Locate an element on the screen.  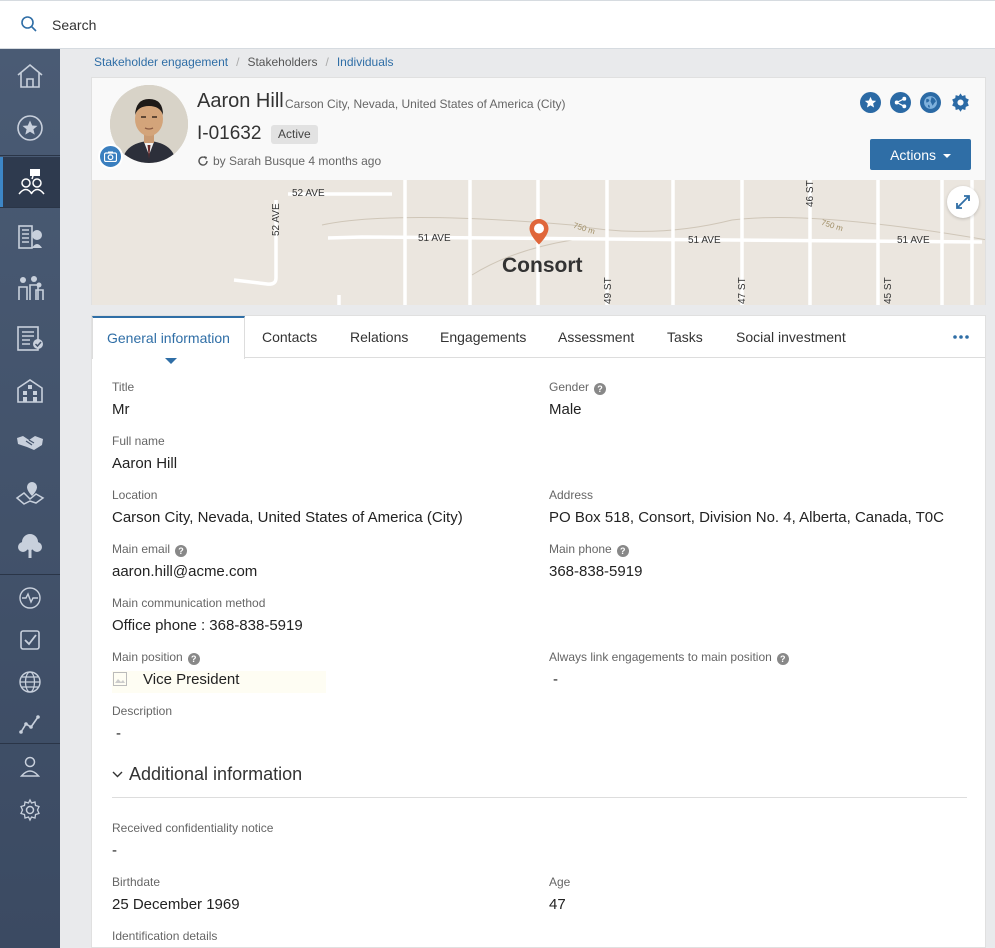
road-label: 46 ST is located at coordinates (810, 193).